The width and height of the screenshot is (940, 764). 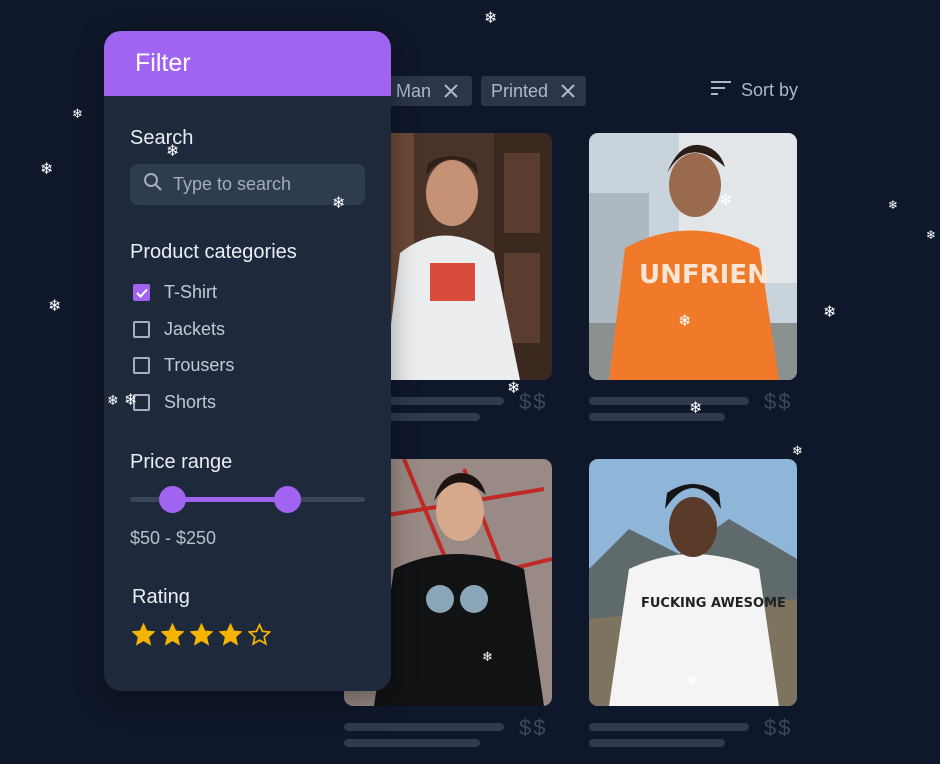 What do you see at coordinates (199, 365) in the screenshot?
I see `category-label: Trousers` at bounding box center [199, 365].